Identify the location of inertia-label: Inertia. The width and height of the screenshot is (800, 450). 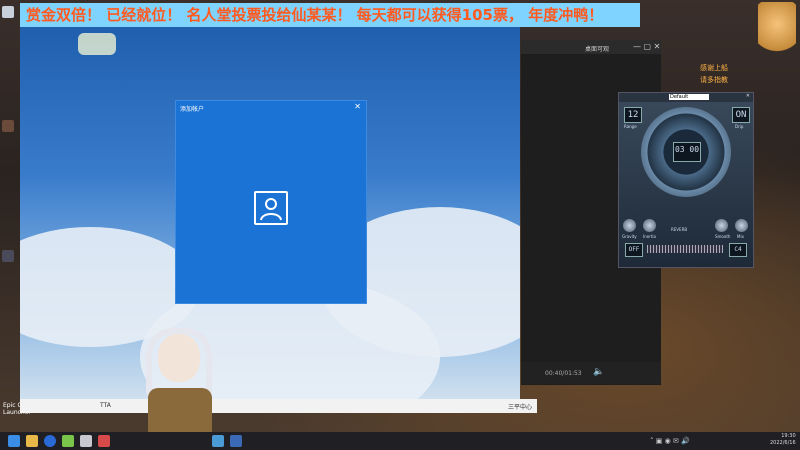
(649, 236).